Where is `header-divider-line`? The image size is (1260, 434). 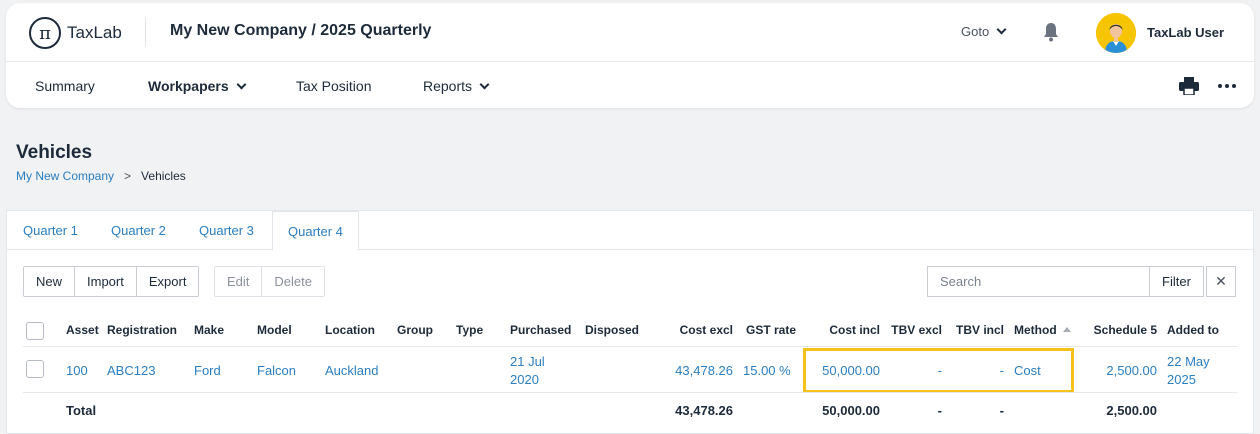
header-divider-line is located at coordinates (630, 346).